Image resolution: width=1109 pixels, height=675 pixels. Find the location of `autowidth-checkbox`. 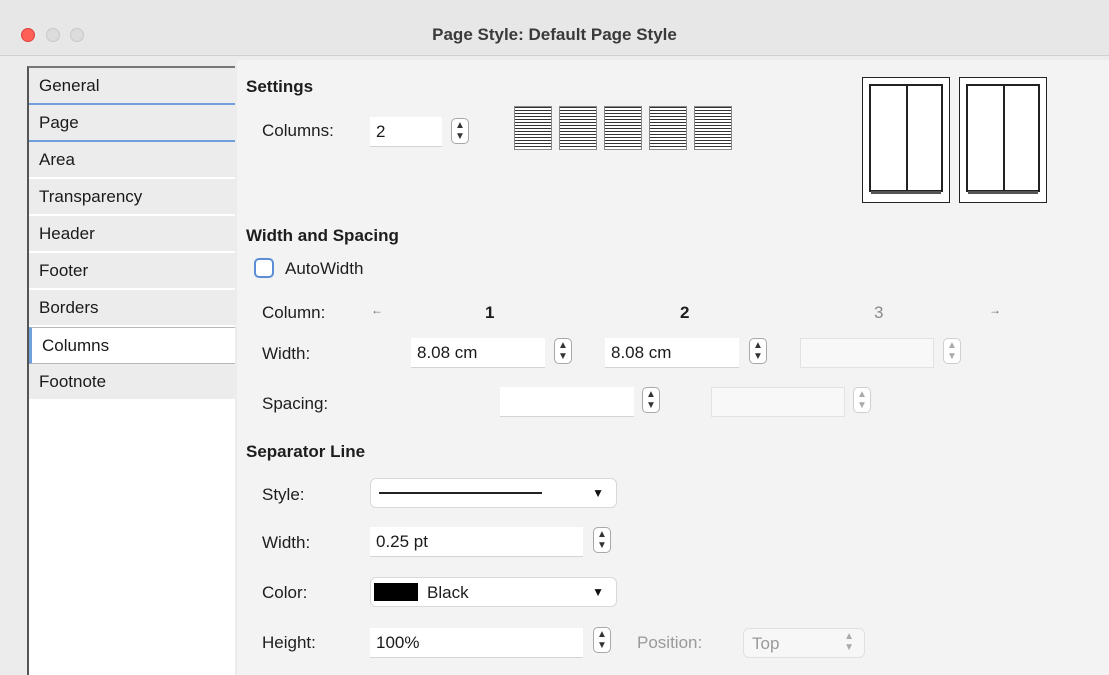

autowidth-checkbox is located at coordinates (264, 268).